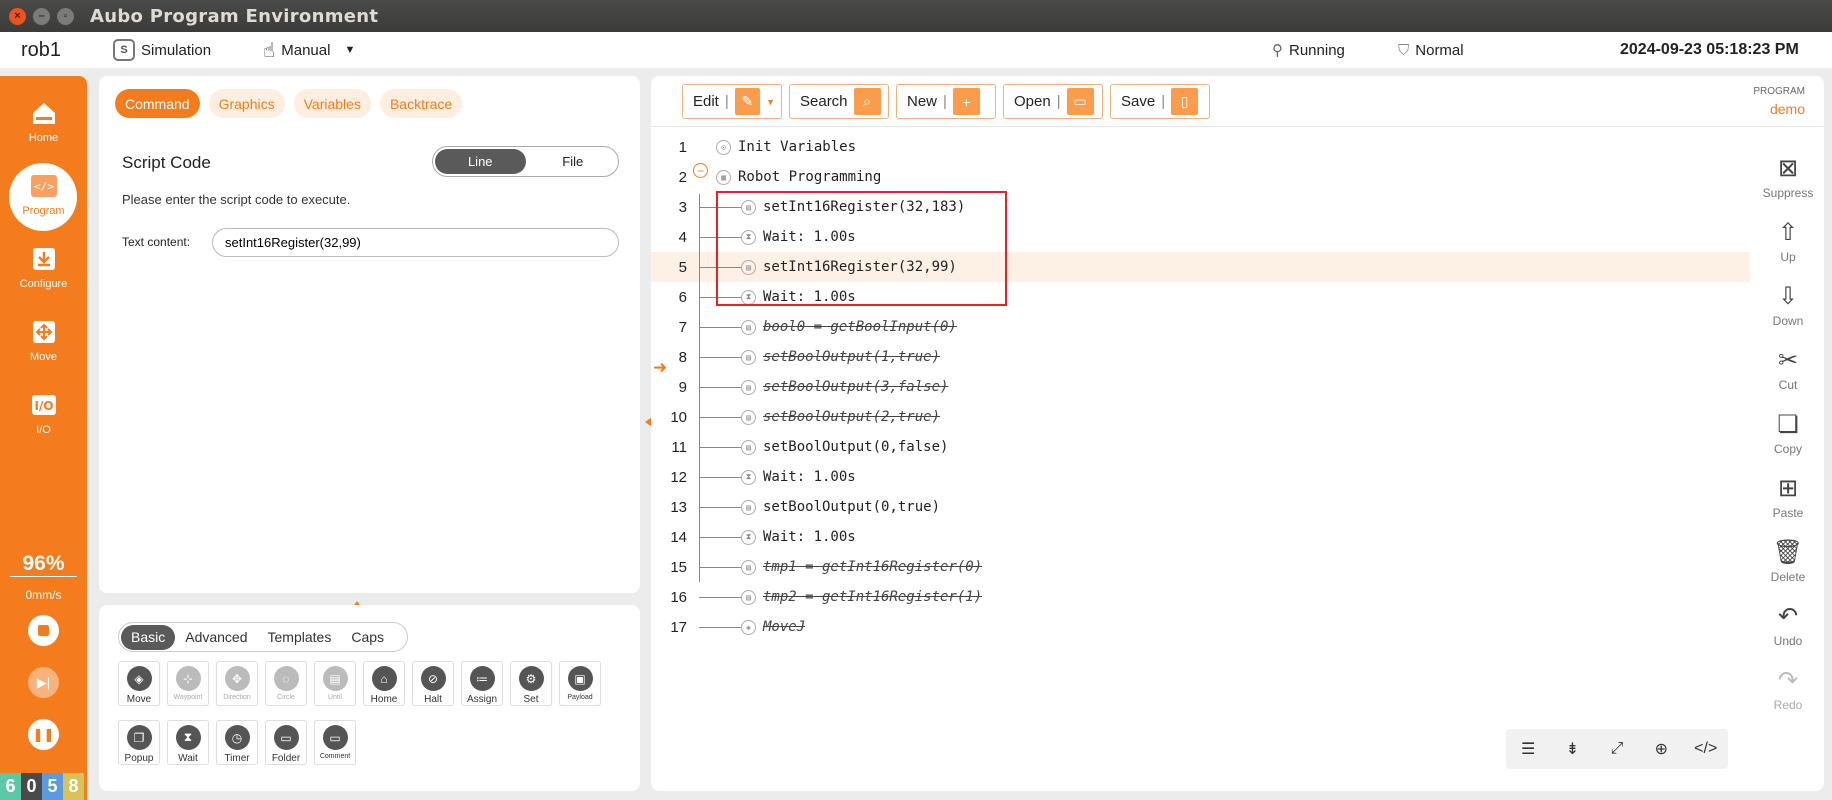 The image size is (1832, 800). Describe the element at coordinates (1201, 177) in the screenshot. I see `program-line: 2 ▦ Robot Programming` at that location.